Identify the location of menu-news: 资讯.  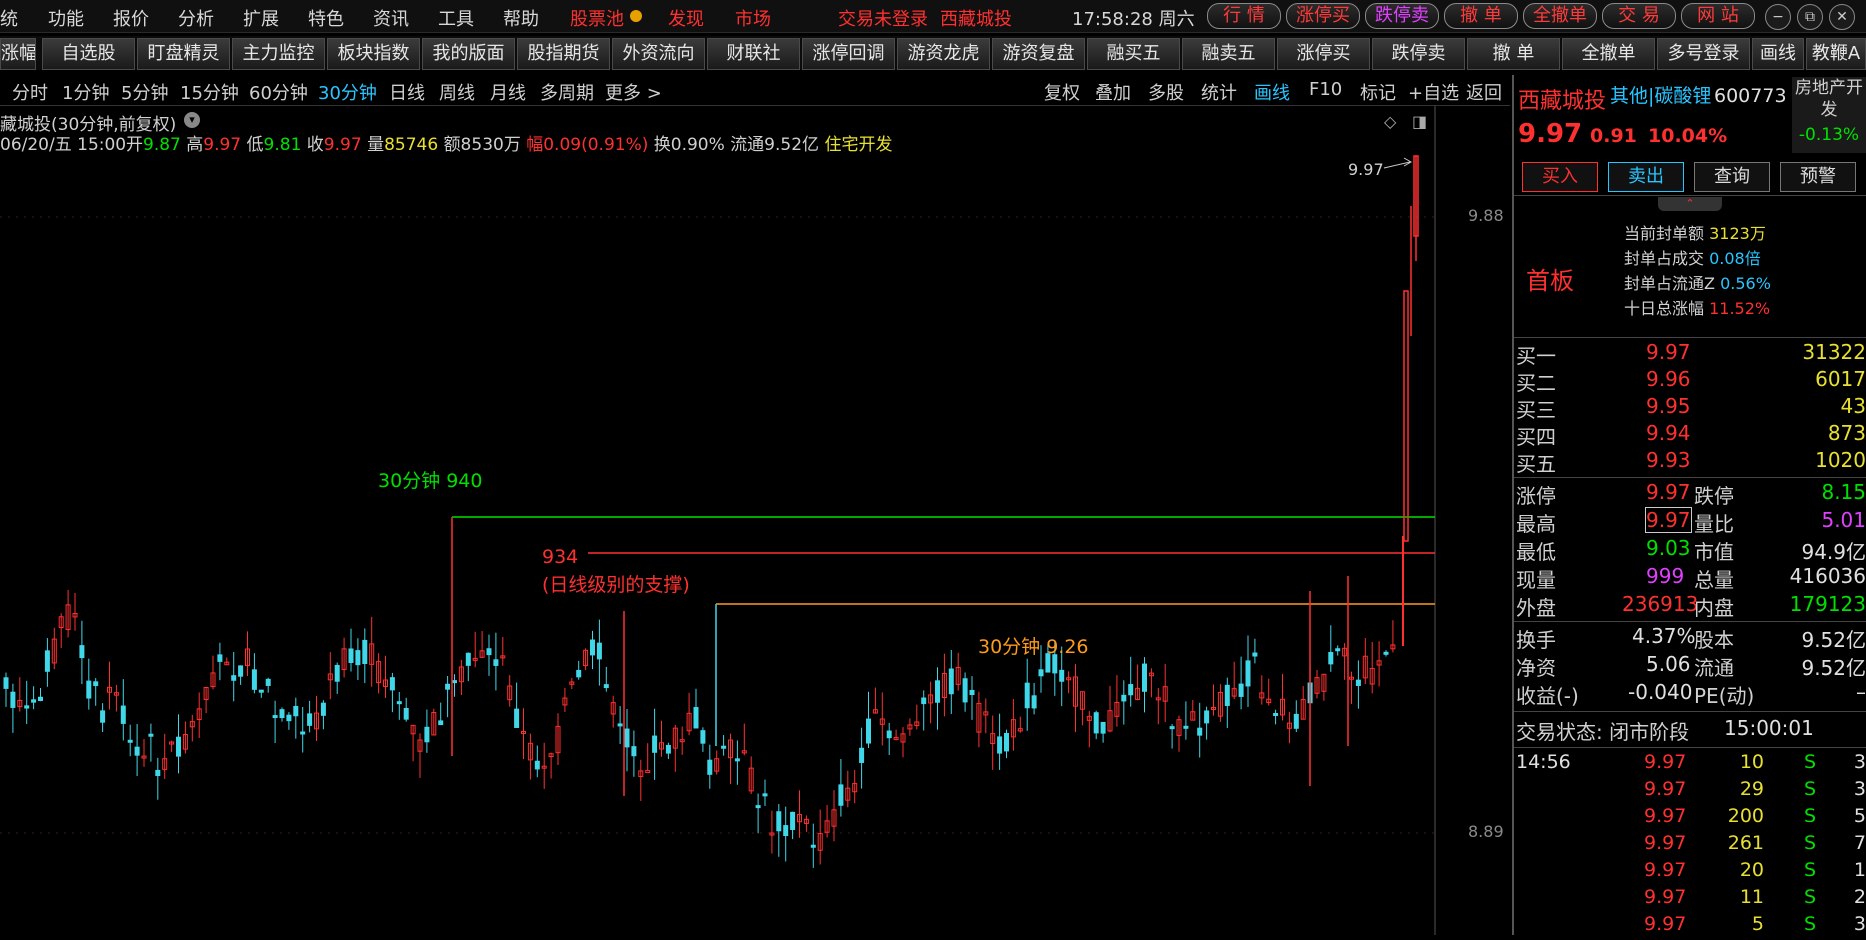
(391, 18).